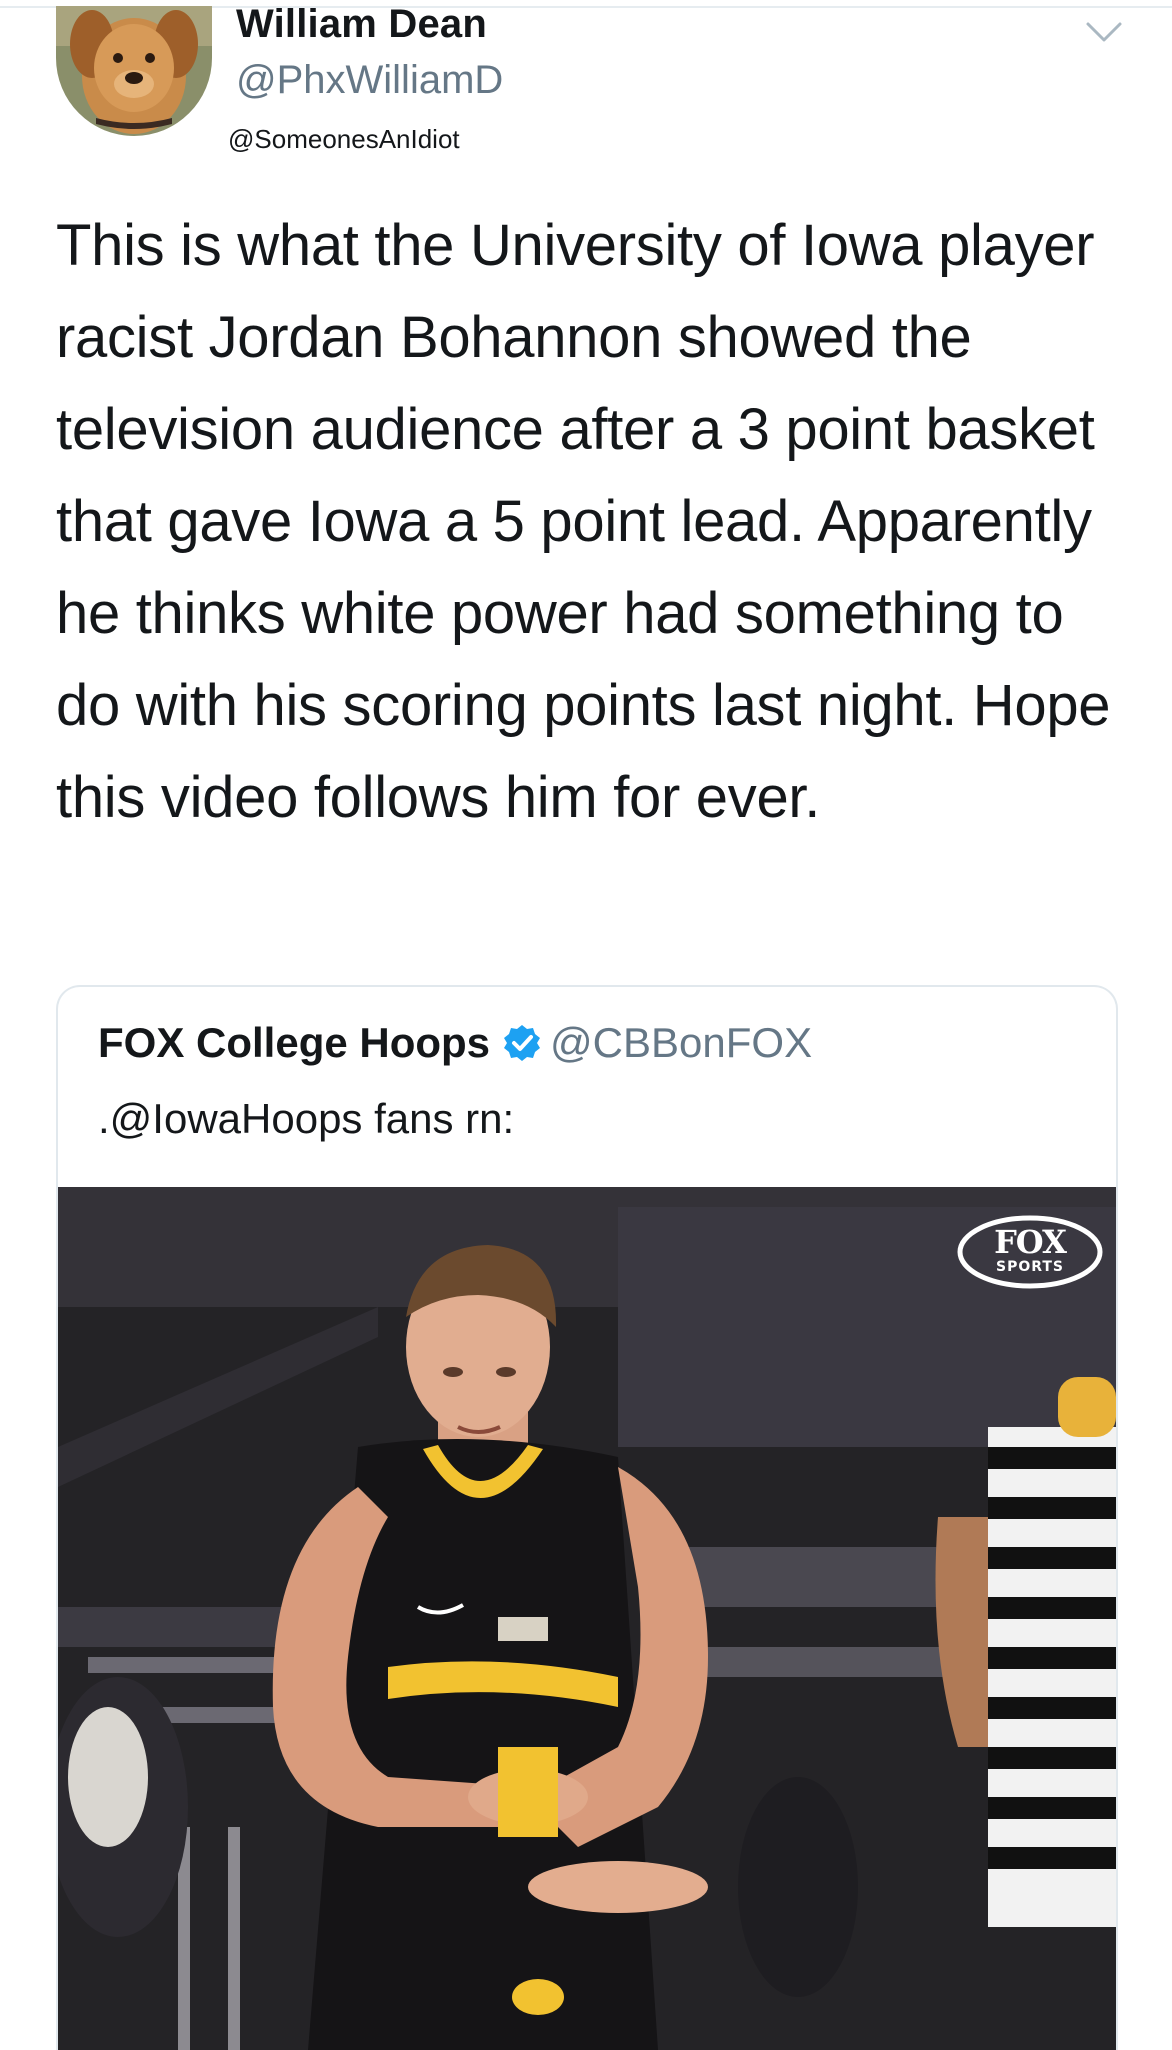 This screenshot has width=1172, height=2050. I want to click on quoted-author-handle: @CBBonFOX, so click(681, 1042).